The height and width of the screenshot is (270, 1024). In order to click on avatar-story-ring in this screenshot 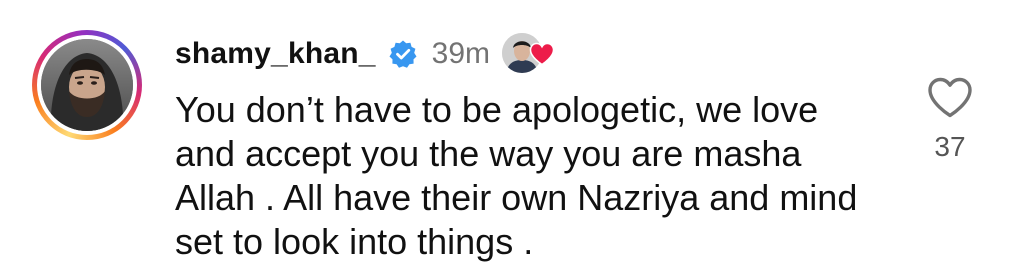, I will do `click(87, 85)`.